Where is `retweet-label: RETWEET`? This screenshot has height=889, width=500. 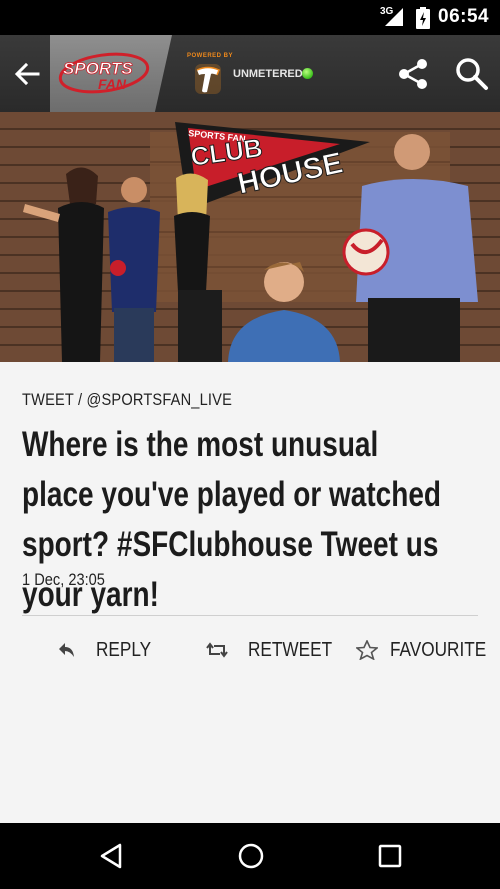 retweet-label: RETWEET is located at coordinates (290, 649).